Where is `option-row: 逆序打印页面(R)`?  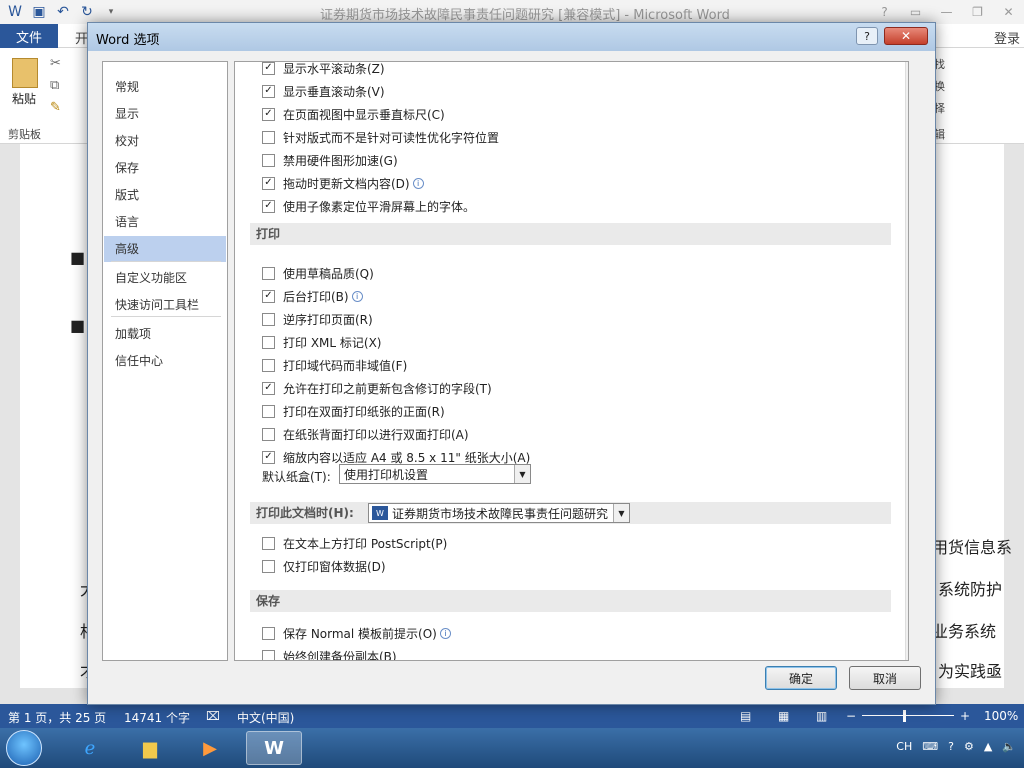
option-row: 逆序打印页面(R) is located at coordinates (317, 319).